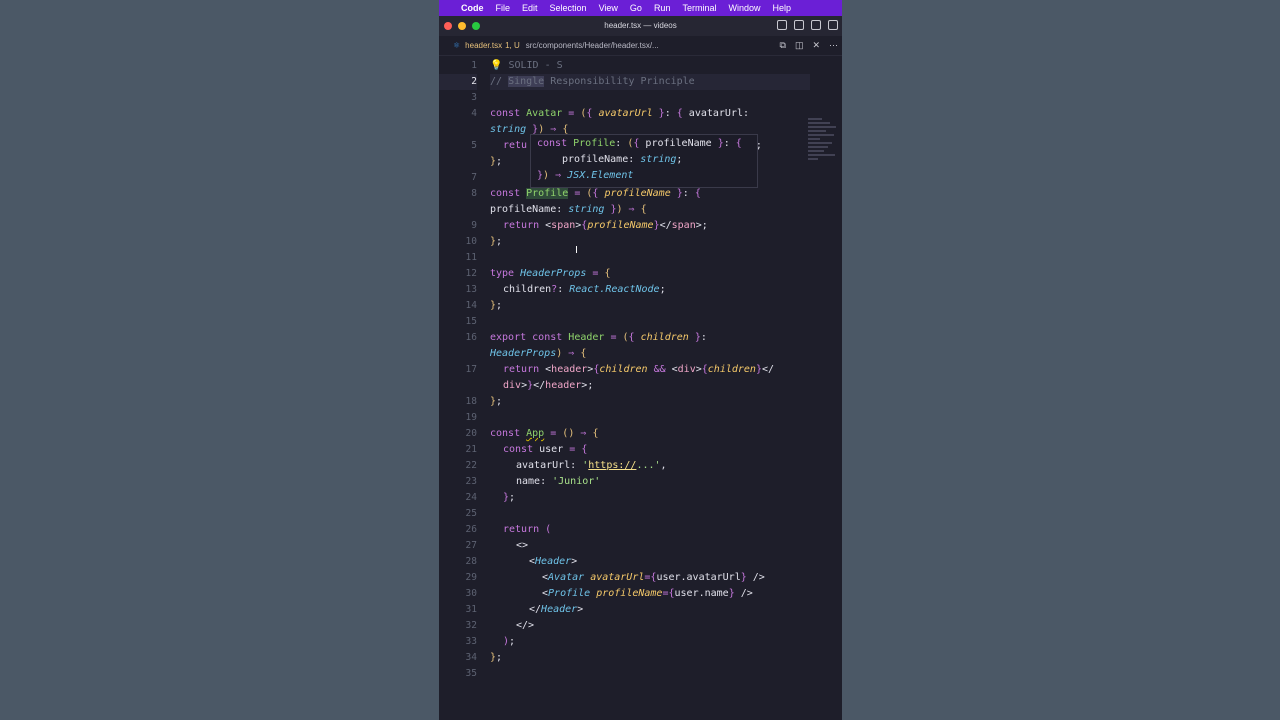 Image resolution: width=1280 pixels, height=720 pixels. Describe the element at coordinates (458, 82) in the screenshot. I see `line-number: 2` at that location.